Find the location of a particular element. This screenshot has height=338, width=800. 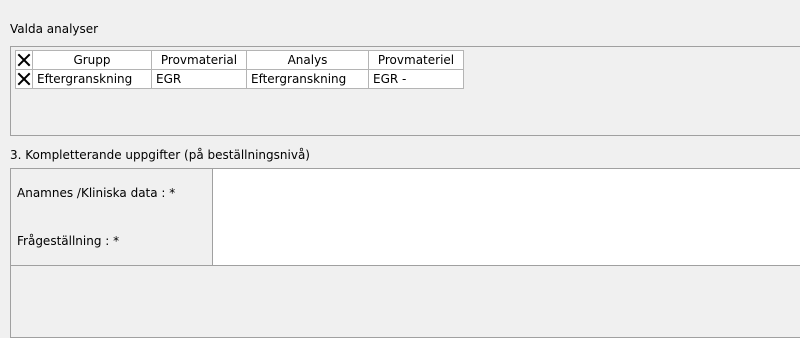

cell-grupp: Eftergranskning is located at coordinates (92, 79).